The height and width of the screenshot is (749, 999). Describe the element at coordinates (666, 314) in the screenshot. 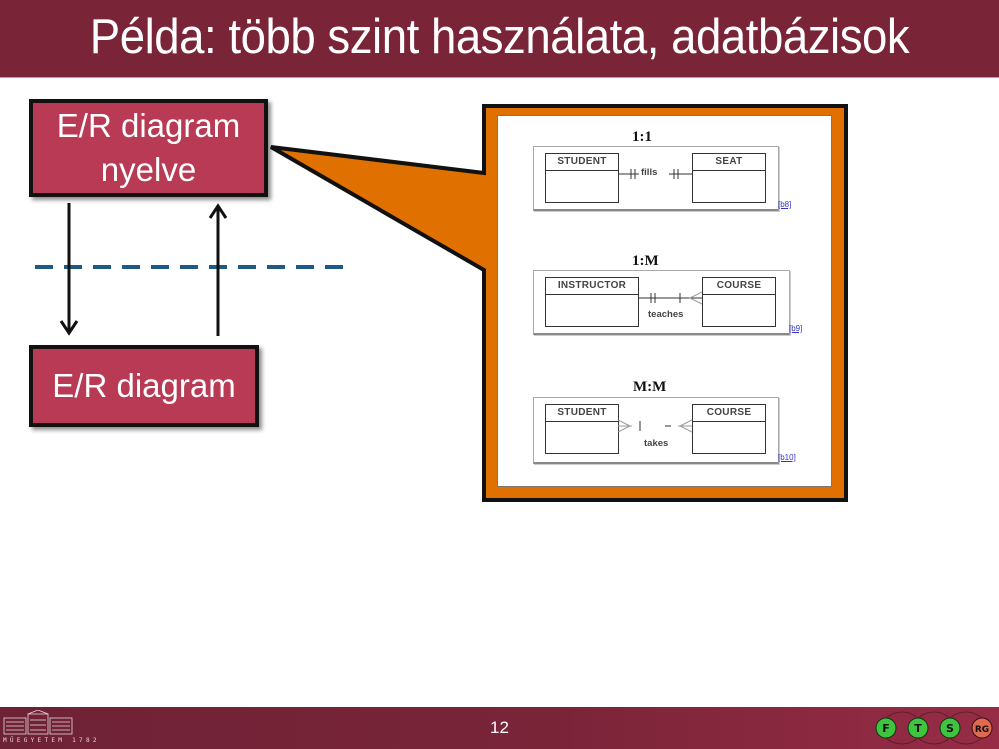

I see `relationship-teaches: teaches` at that location.